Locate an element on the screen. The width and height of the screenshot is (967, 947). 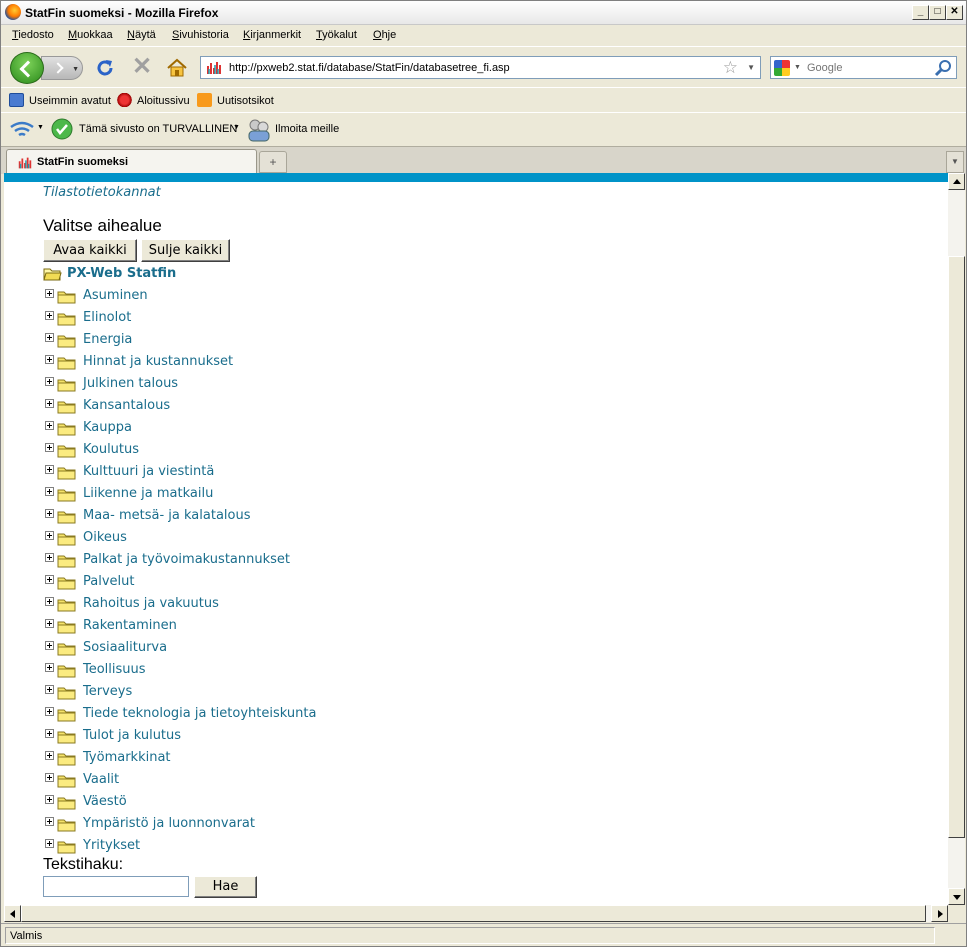
tree-item: Yritykset is located at coordinates (243, 847).